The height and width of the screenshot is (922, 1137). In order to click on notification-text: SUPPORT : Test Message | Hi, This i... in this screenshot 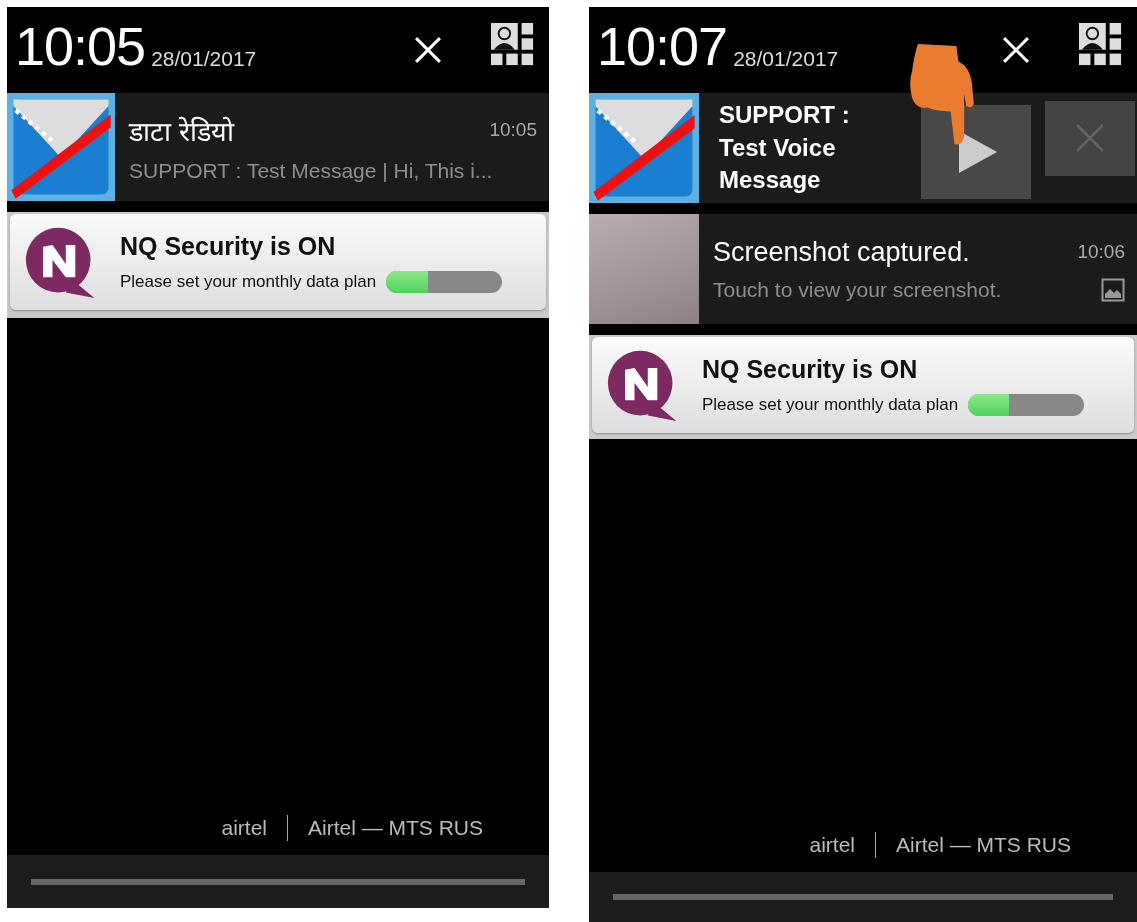, I will do `click(311, 170)`.